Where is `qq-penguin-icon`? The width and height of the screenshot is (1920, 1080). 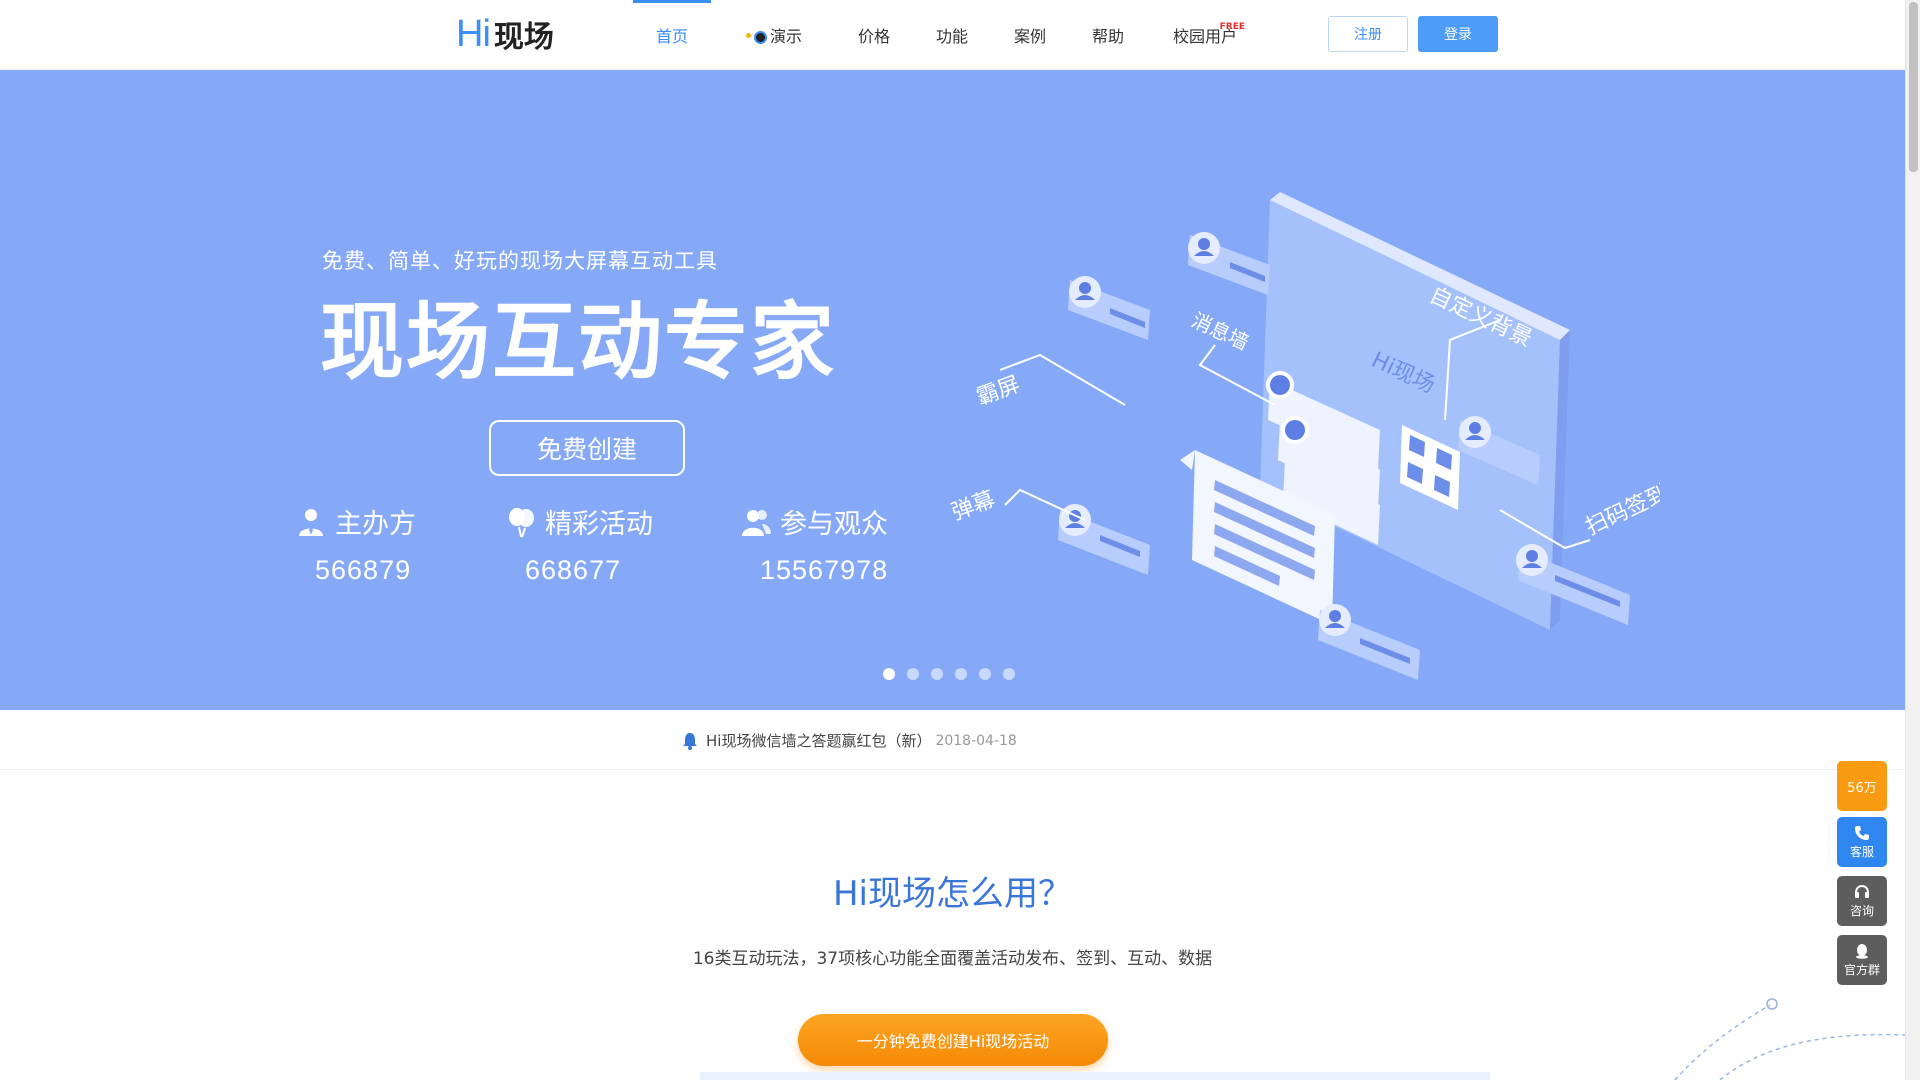 qq-penguin-icon is located at coordinates (1862, 951).